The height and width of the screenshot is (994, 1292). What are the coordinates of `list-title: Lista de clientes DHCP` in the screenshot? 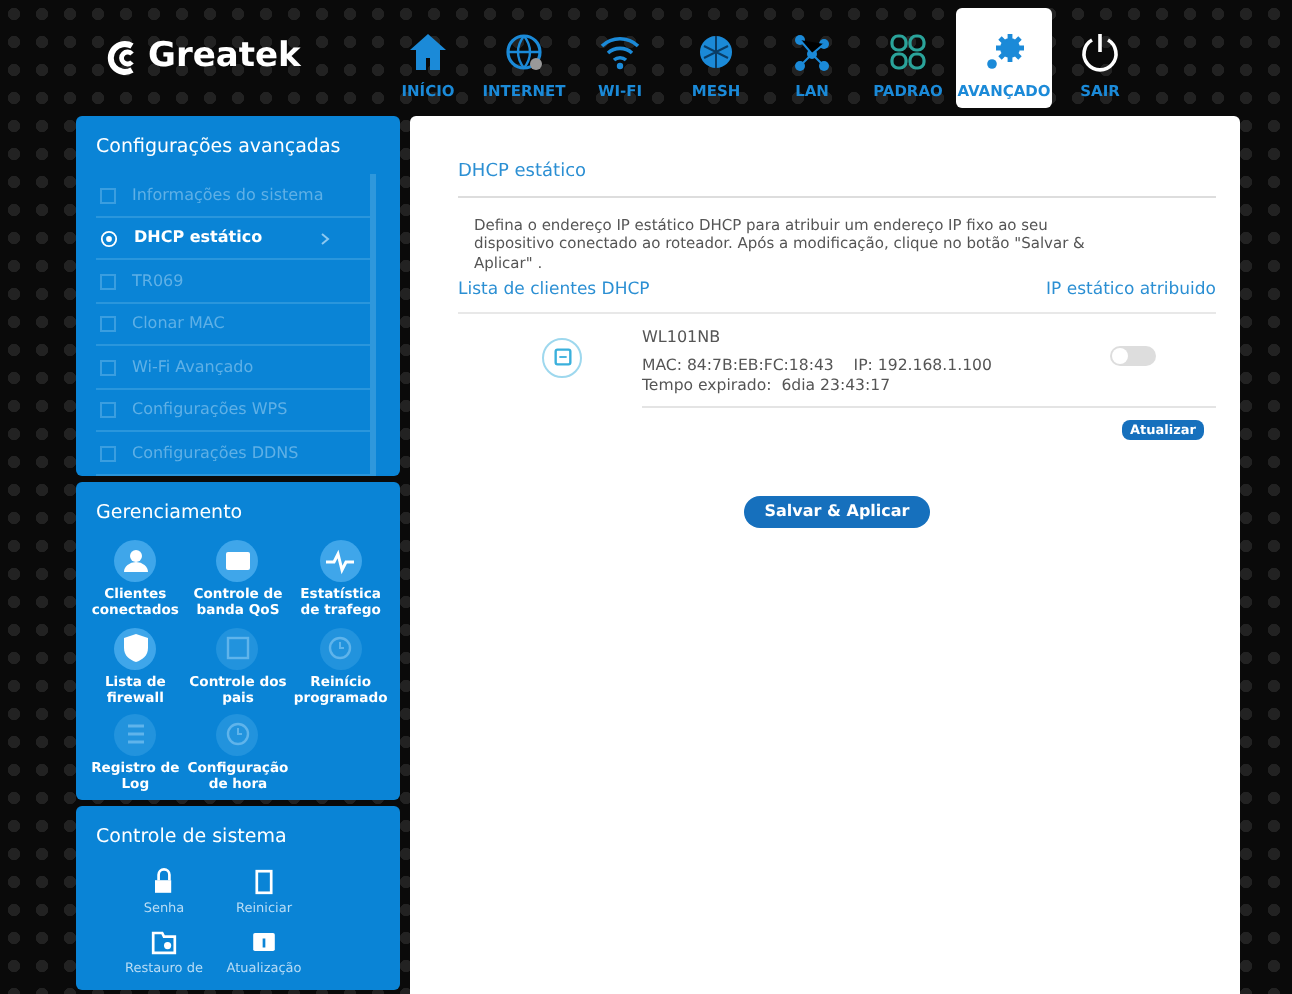 It's located at (554, 290).